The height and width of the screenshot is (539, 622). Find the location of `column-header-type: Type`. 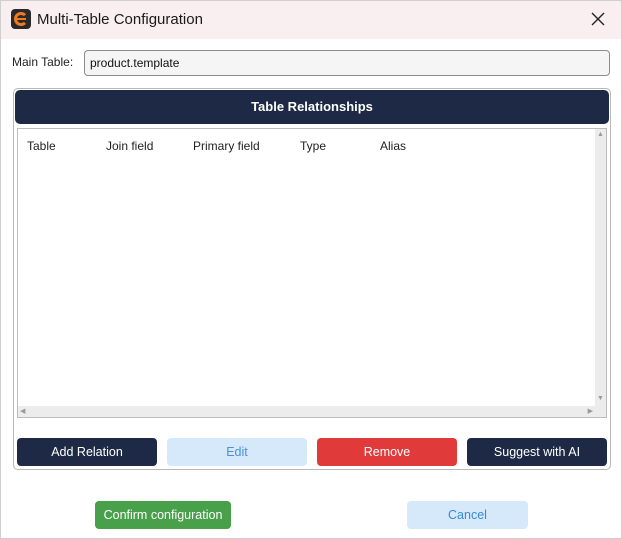

column-header-type: Type is located at coordinates (313, 146).